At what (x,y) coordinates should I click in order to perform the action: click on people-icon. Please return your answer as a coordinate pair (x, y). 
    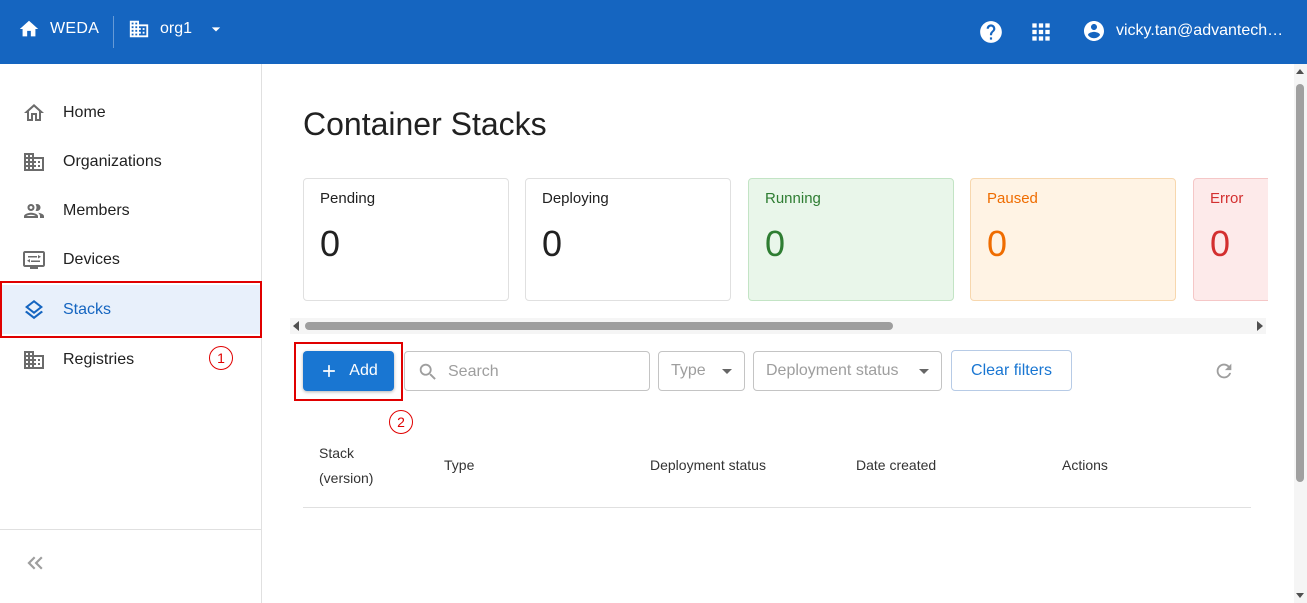
    Looking at the image, I should click on (34, 211).